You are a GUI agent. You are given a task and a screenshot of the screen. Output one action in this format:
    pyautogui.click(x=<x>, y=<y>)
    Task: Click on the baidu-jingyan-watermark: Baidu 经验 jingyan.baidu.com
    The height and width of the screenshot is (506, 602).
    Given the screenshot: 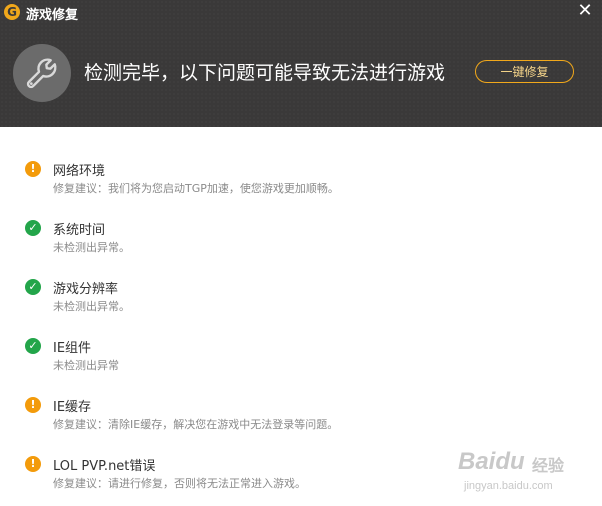 What is the action you would take?
    pyautogui.click(x=528, y=475)
    